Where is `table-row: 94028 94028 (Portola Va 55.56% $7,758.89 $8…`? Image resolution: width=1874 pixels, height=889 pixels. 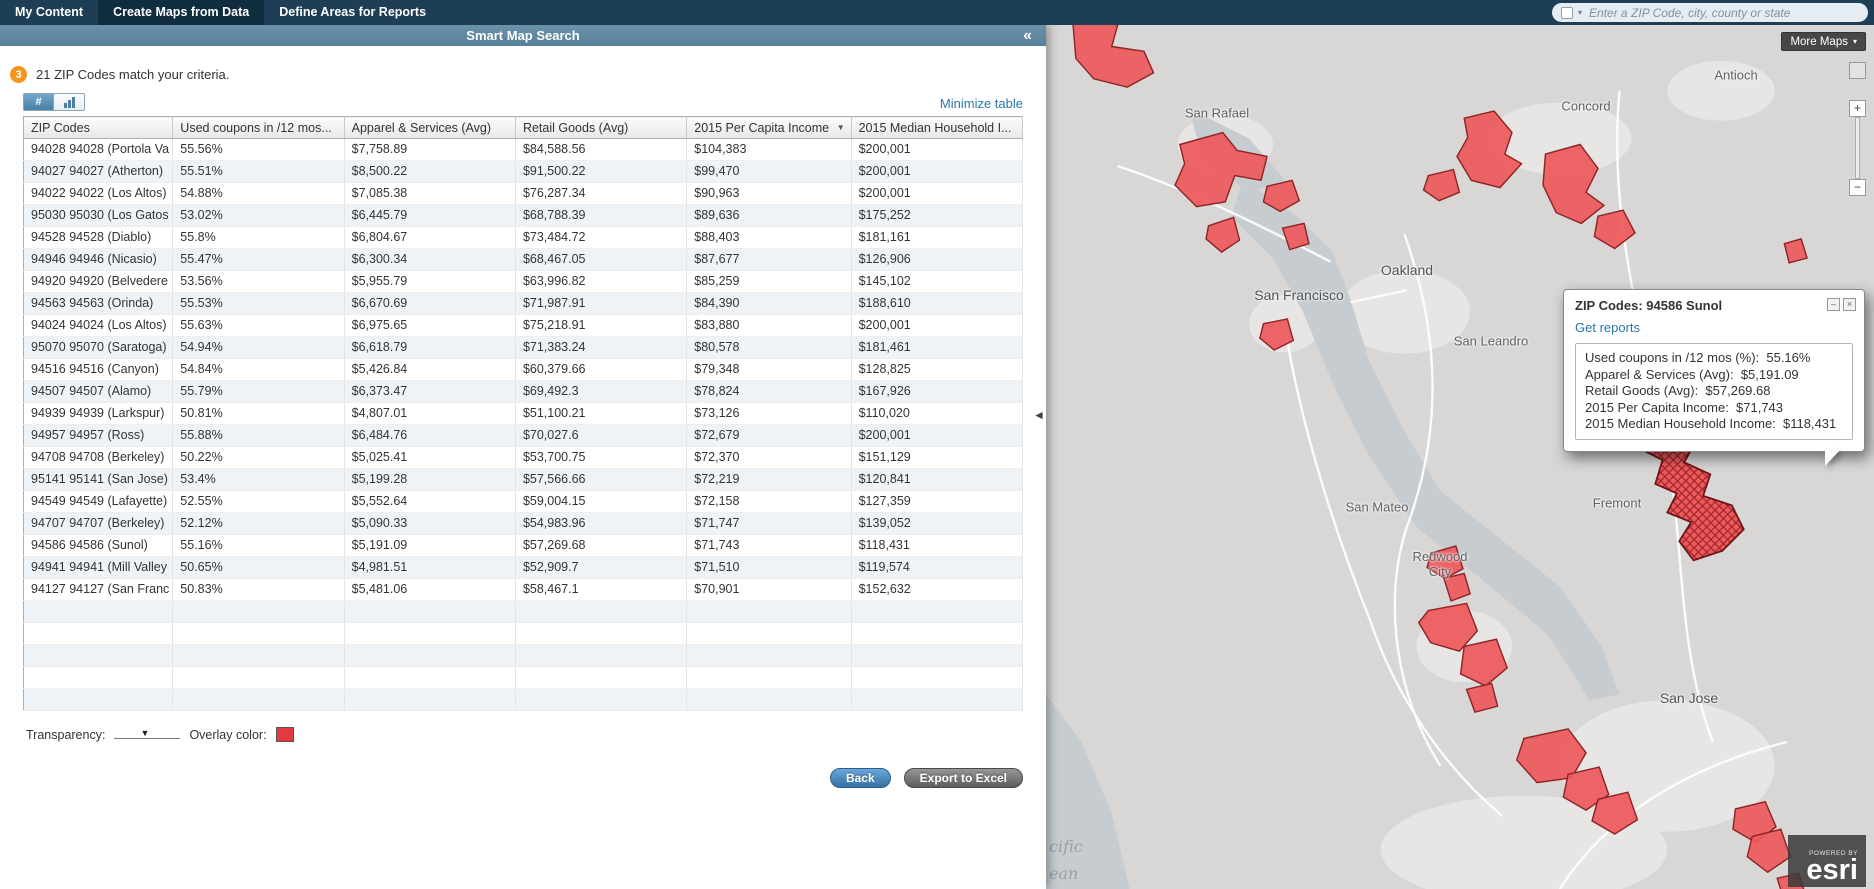
table-row: 94028 94028 (Portola Va 55.56% $7,758.89 $8… is located at coordinates (523, 149).